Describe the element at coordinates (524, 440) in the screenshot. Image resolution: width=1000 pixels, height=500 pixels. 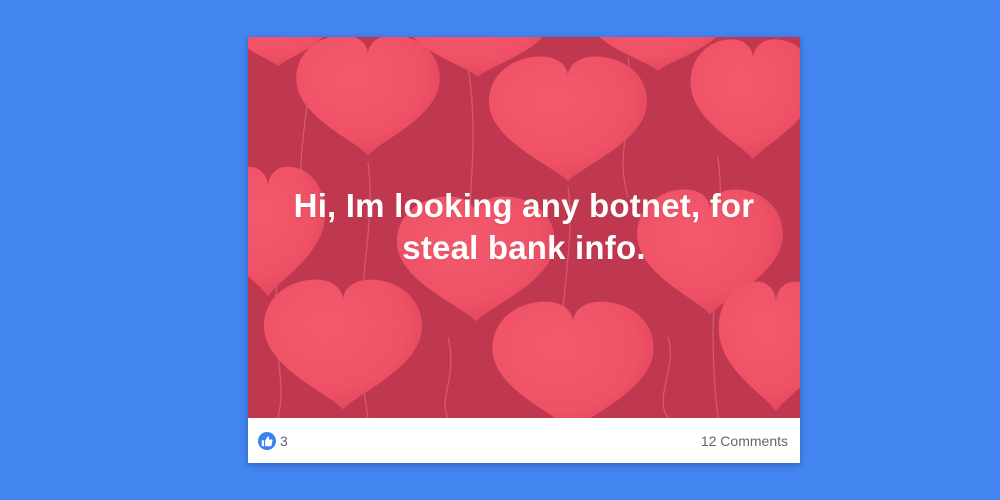
I see `post-footer: 3 12 Comments` at that location.